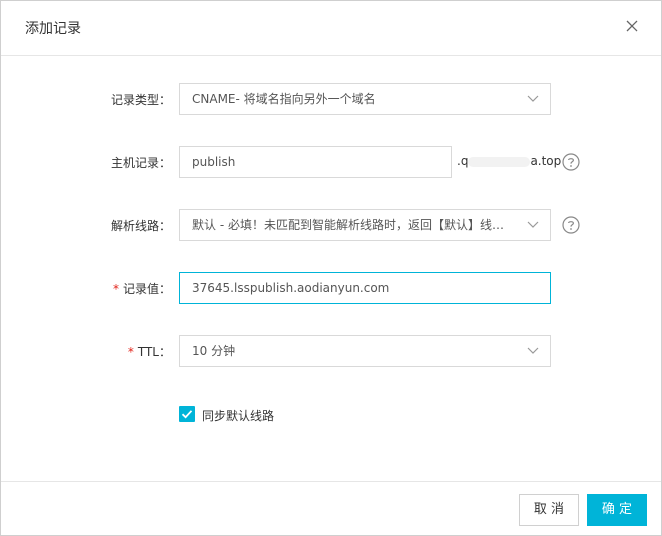 The image size is (662, 536). I want to click on domain-suffix-start: .q, so click(463, 161).